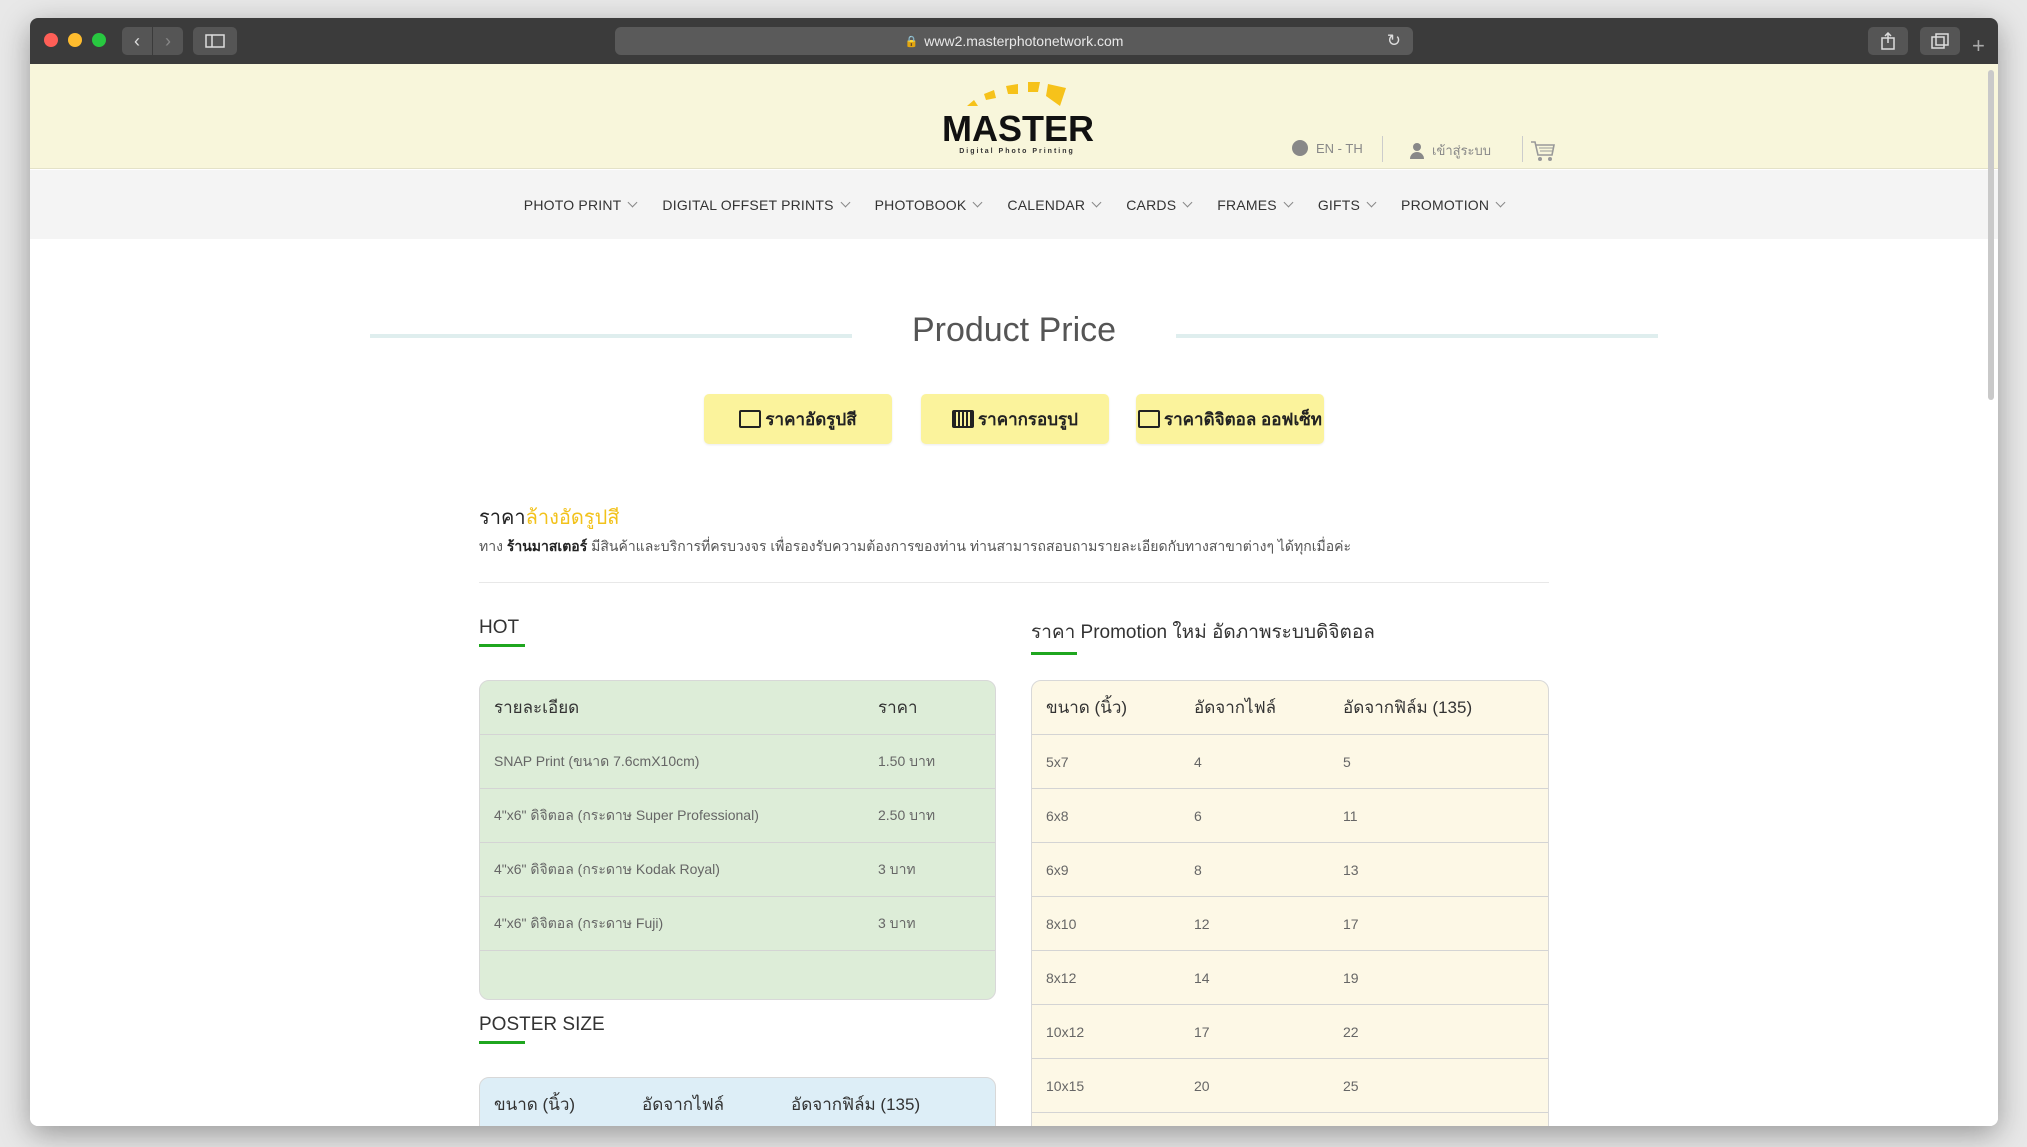  I want to click on tabs-icon, so click(1940, 41).